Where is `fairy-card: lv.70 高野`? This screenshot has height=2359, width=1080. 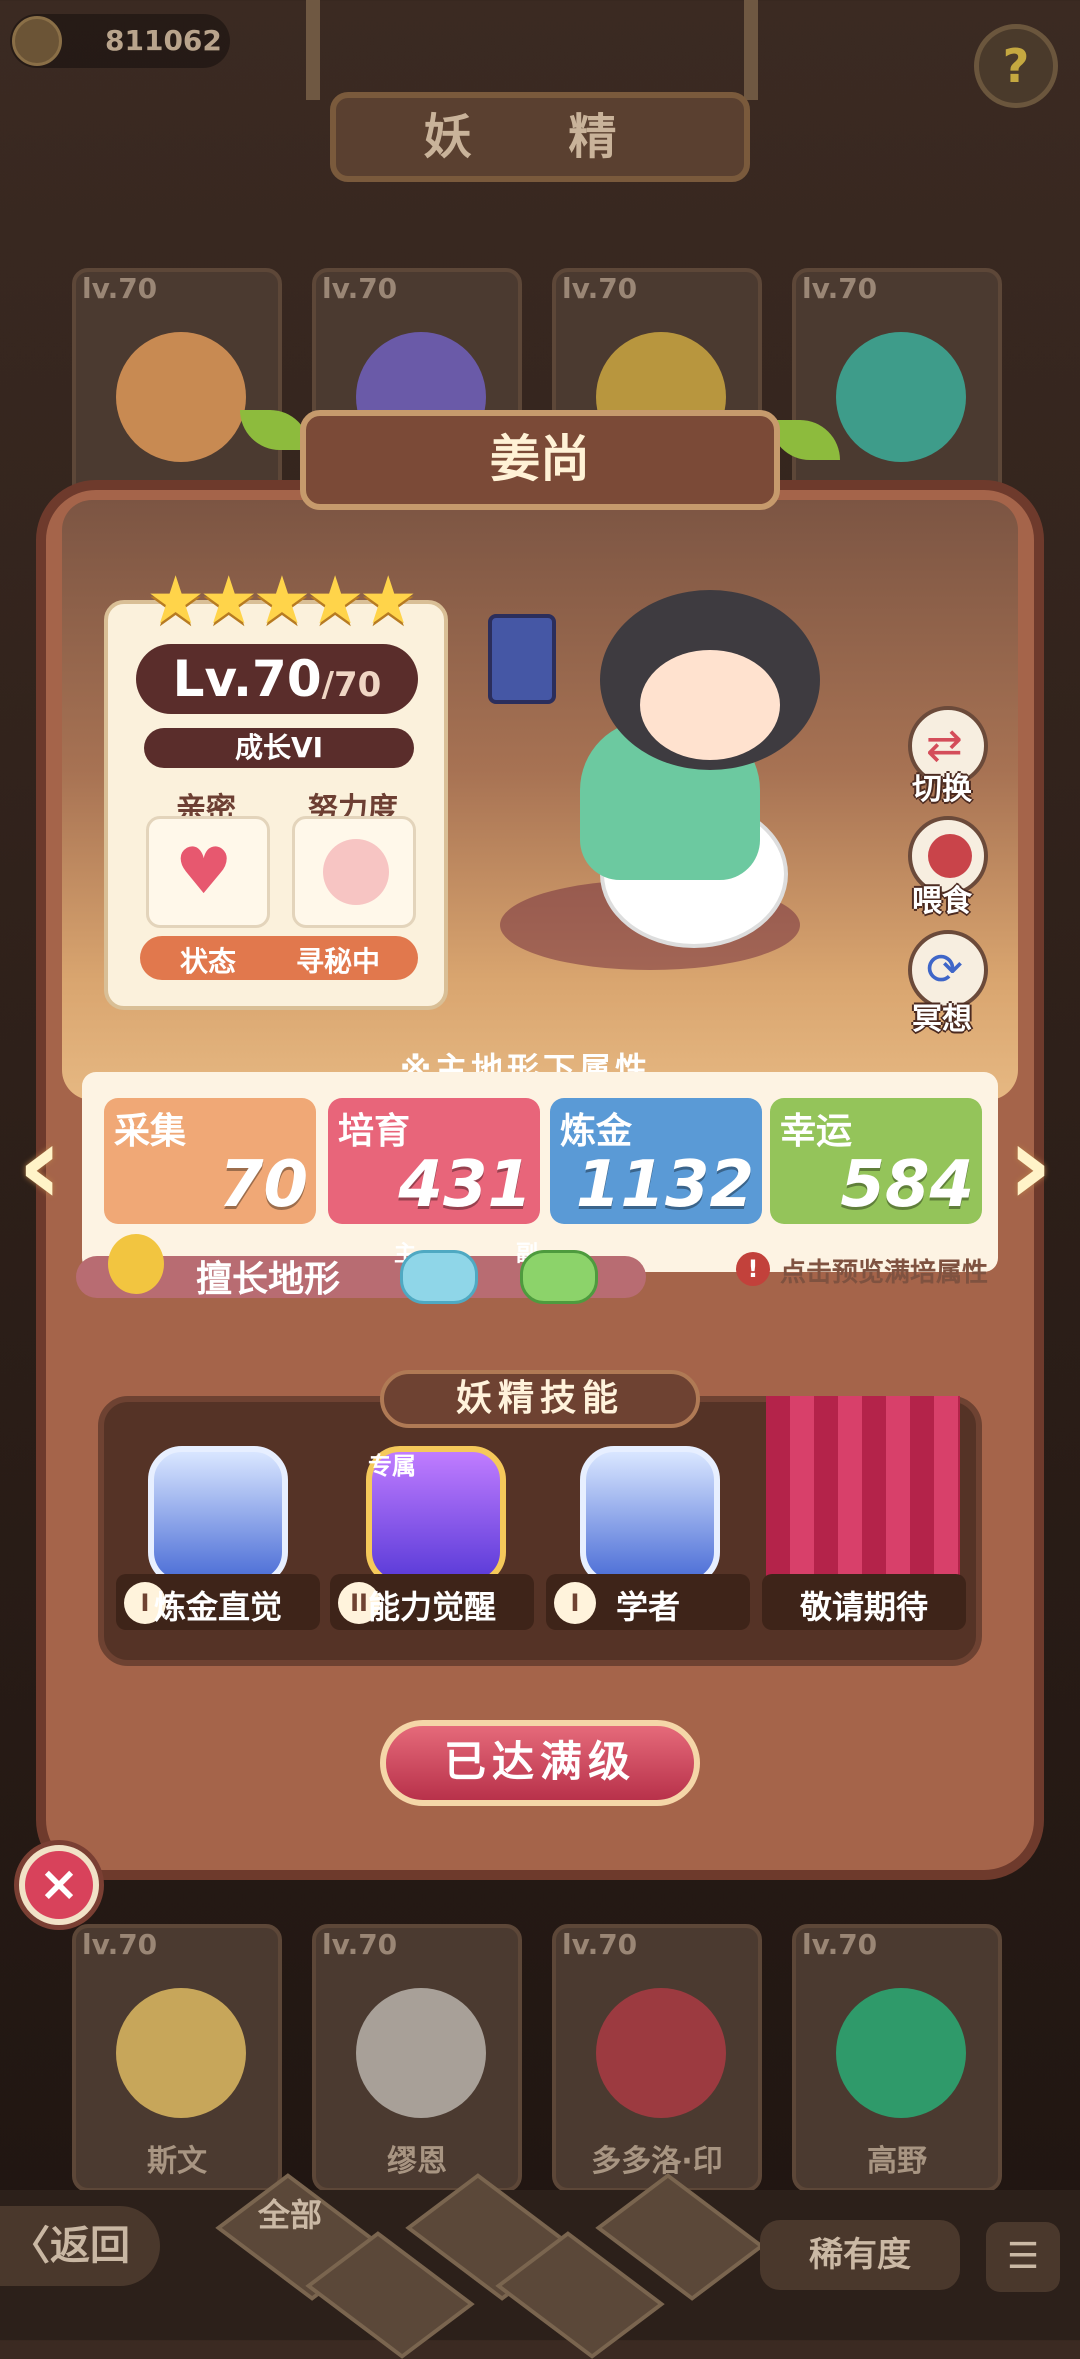
fairy-card: lv.70 高野 is located at coordinates (897, 2058).